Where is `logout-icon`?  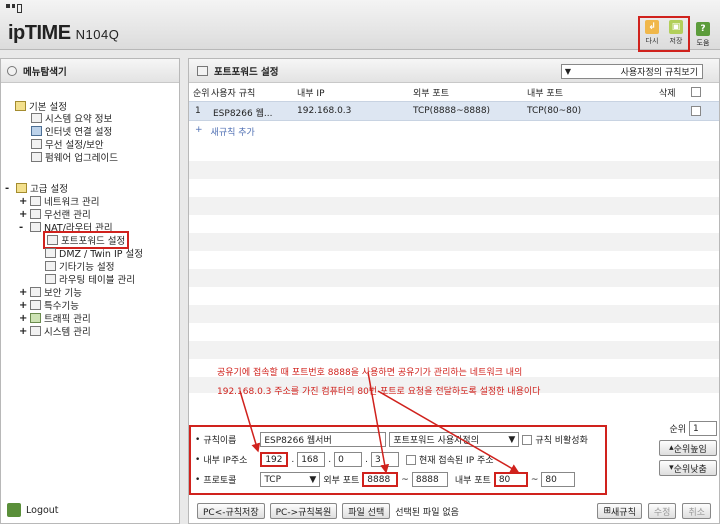
logout-icon is located at coordinates (14, 510).